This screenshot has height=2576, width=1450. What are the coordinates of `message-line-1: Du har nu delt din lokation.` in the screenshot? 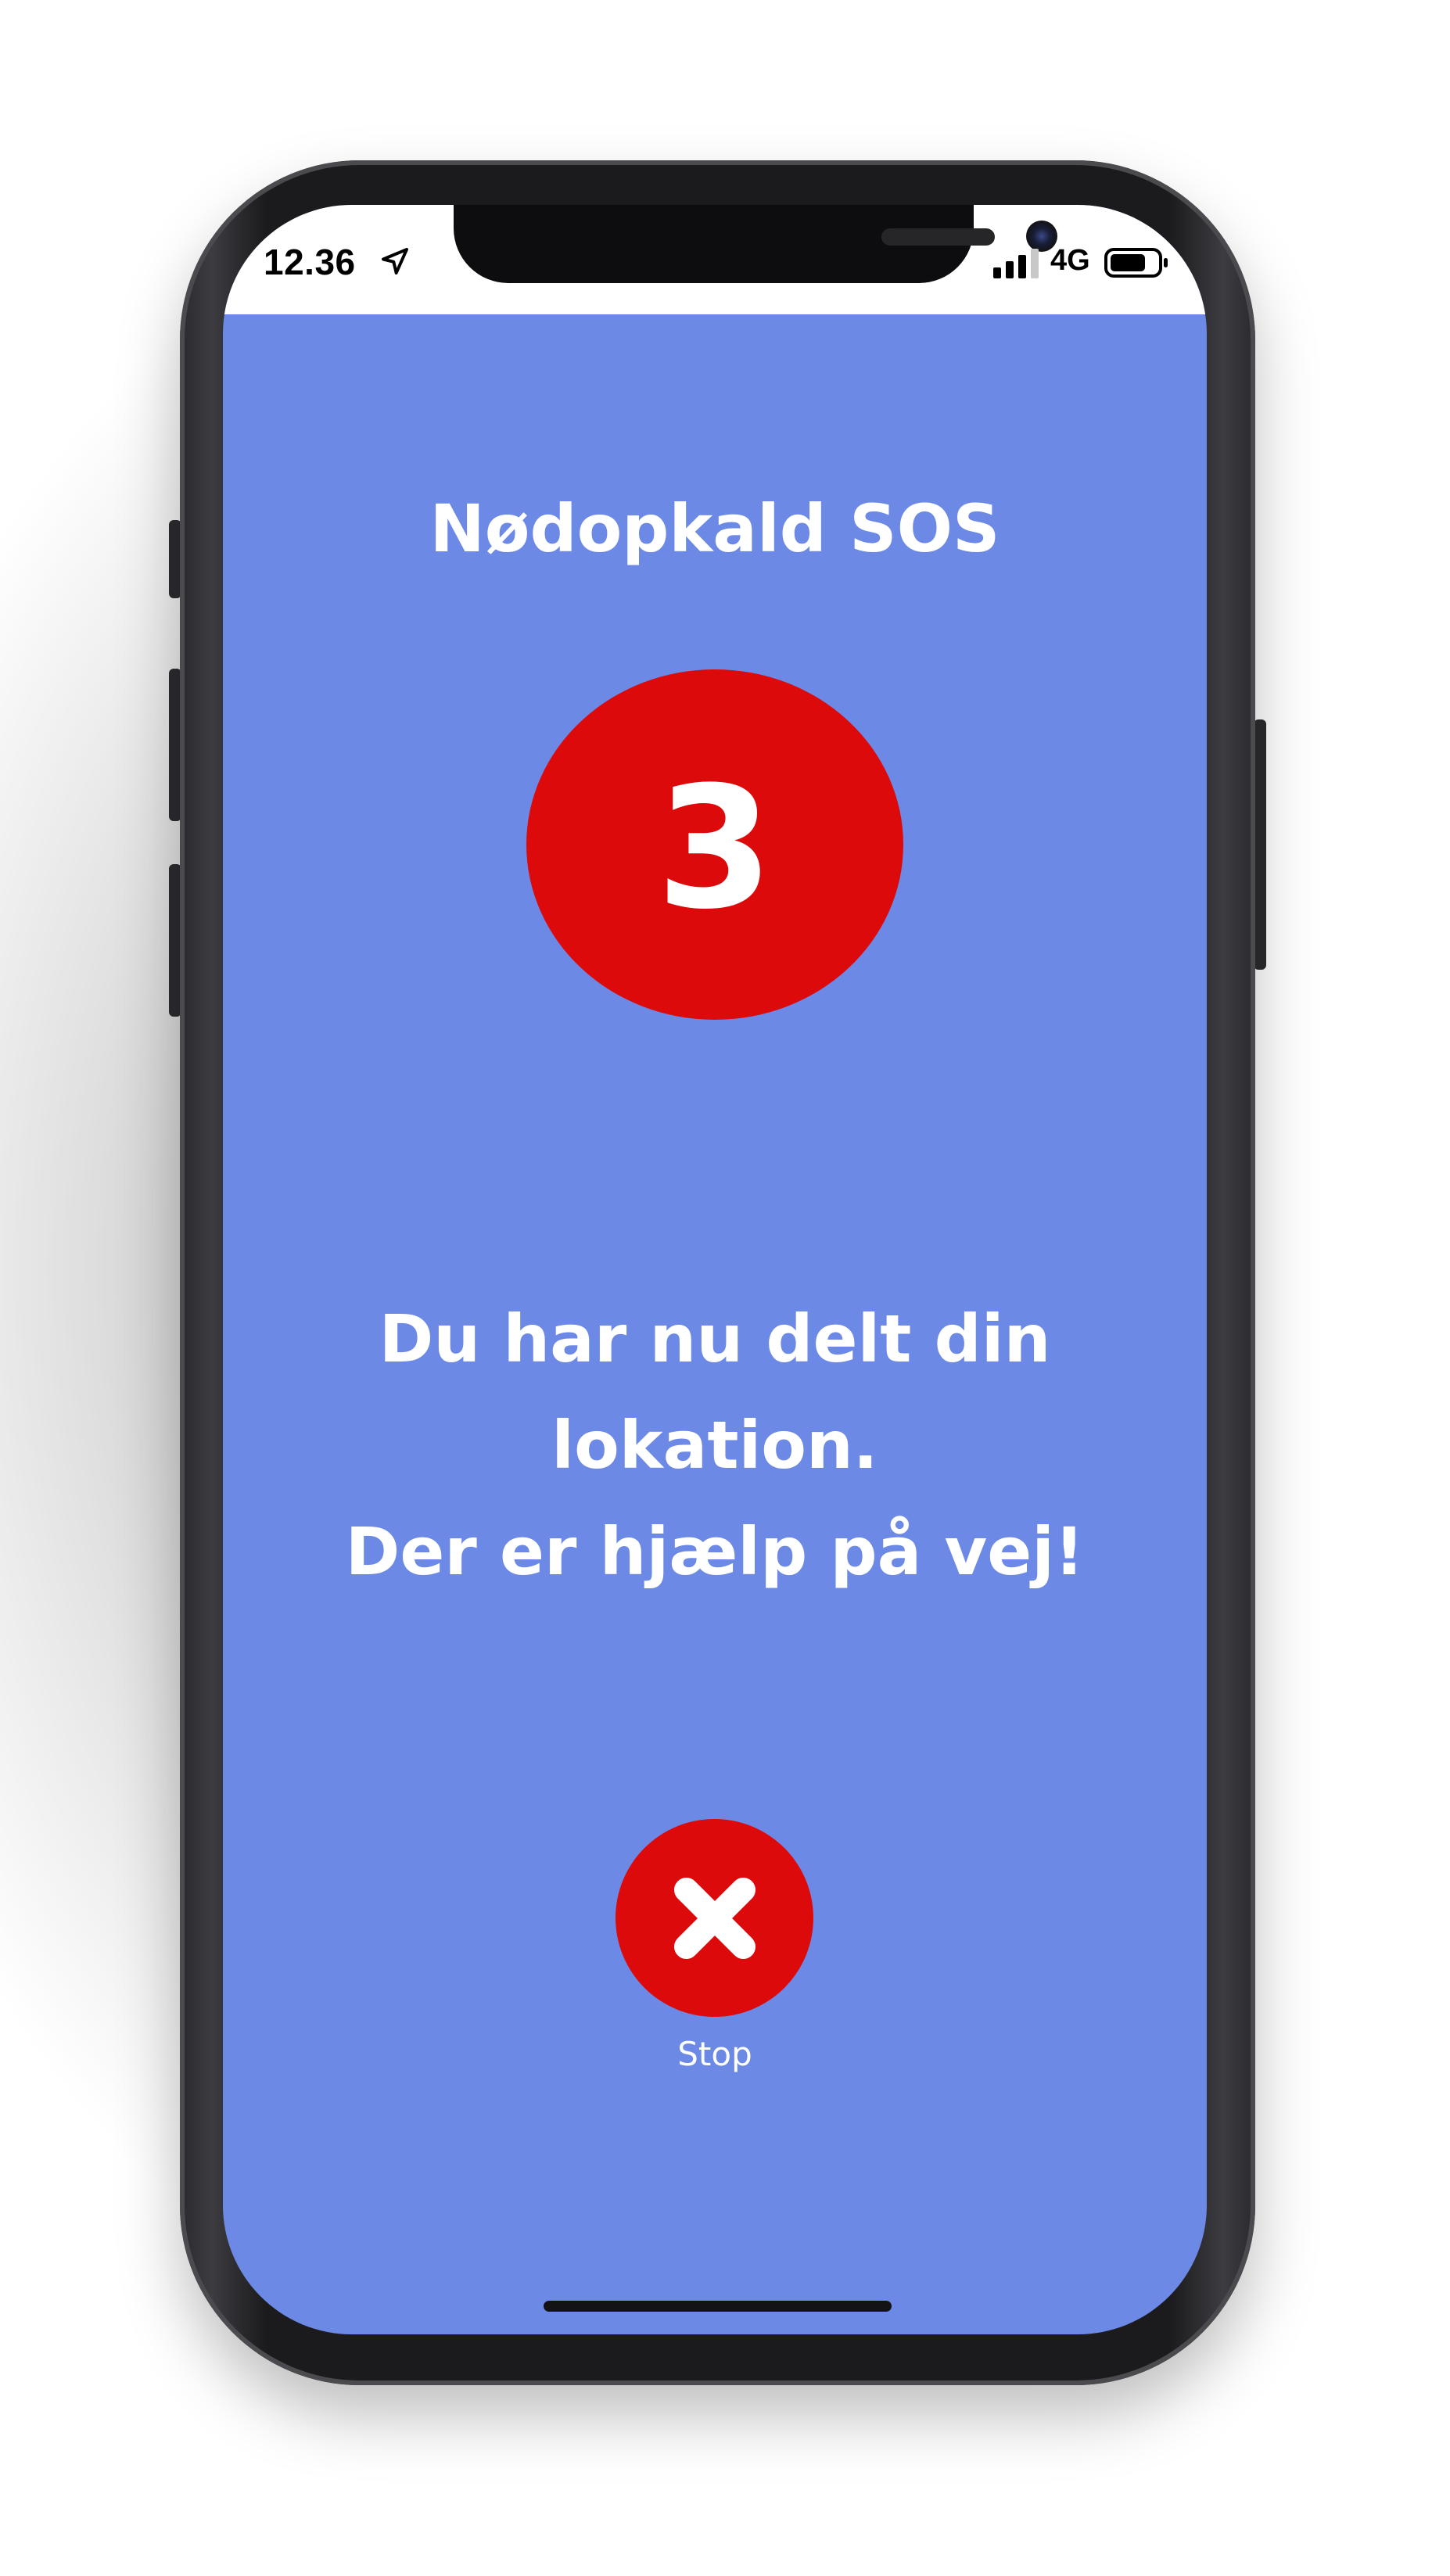 It's located at (715, 1392).